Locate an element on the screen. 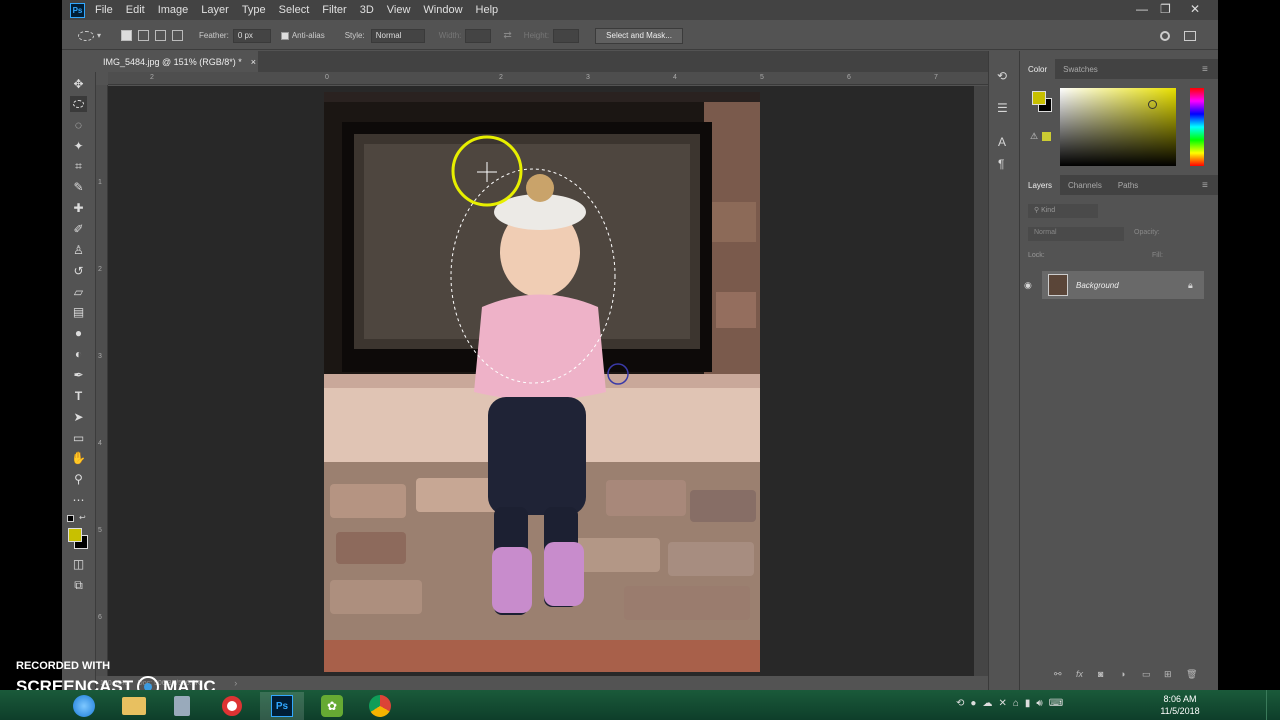 Image resolution: width=1280 pixels, height=720 pixels. brush-tool-icon: ✐ is located at coordinates (78, 229).